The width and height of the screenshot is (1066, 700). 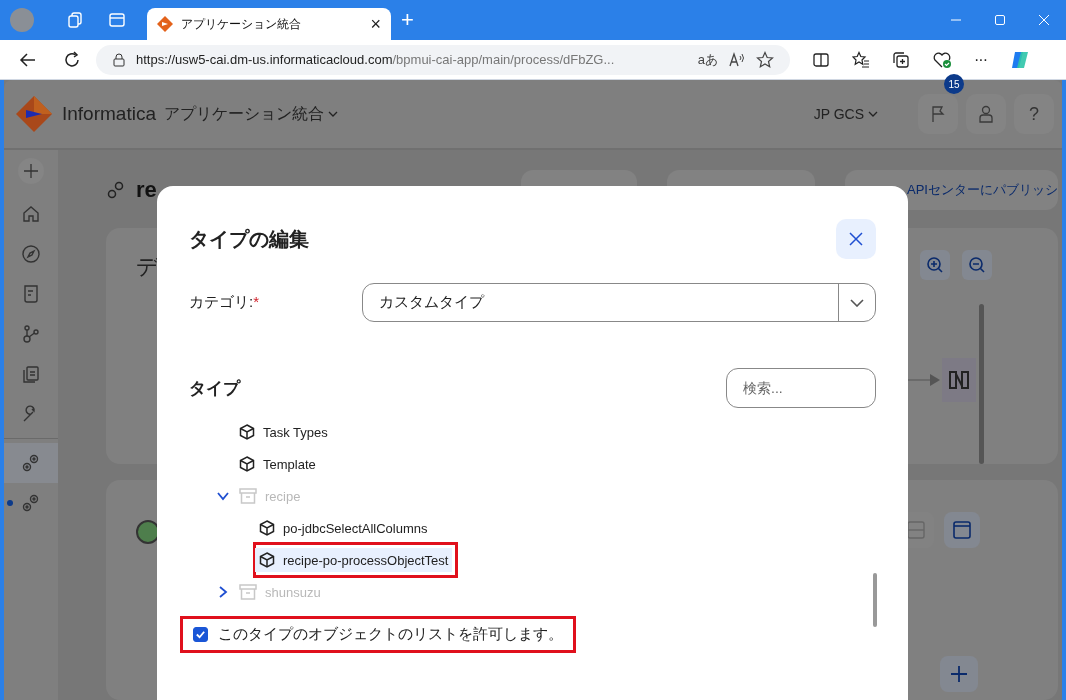 I want to click on brand-name: Informatica, so click(x=109, y=114).